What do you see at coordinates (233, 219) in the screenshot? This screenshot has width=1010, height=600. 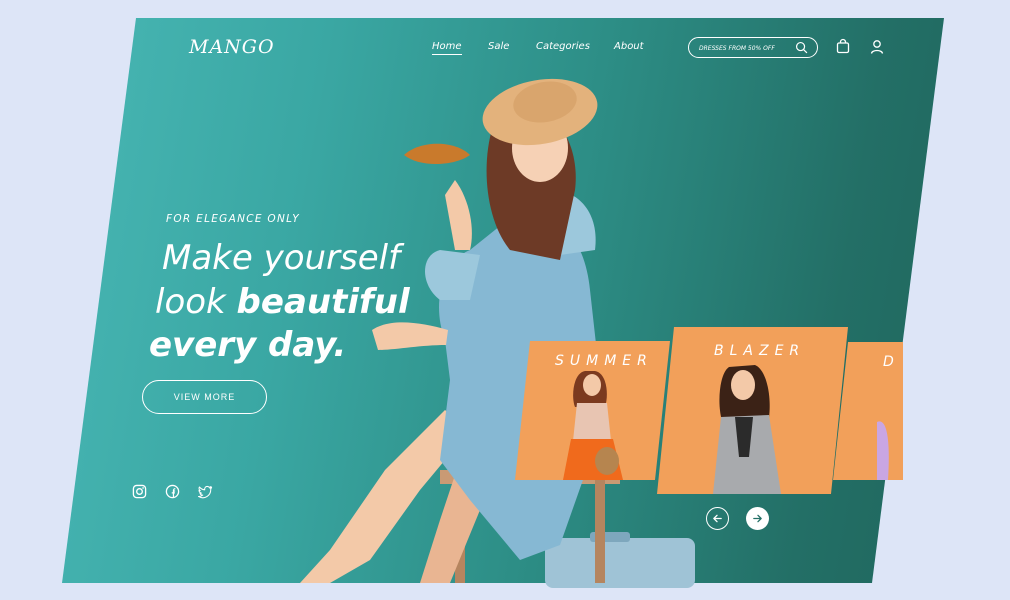 I see `hero-tagline: FOR ELEGANCE ONLY` at bounding box center [233, 219].